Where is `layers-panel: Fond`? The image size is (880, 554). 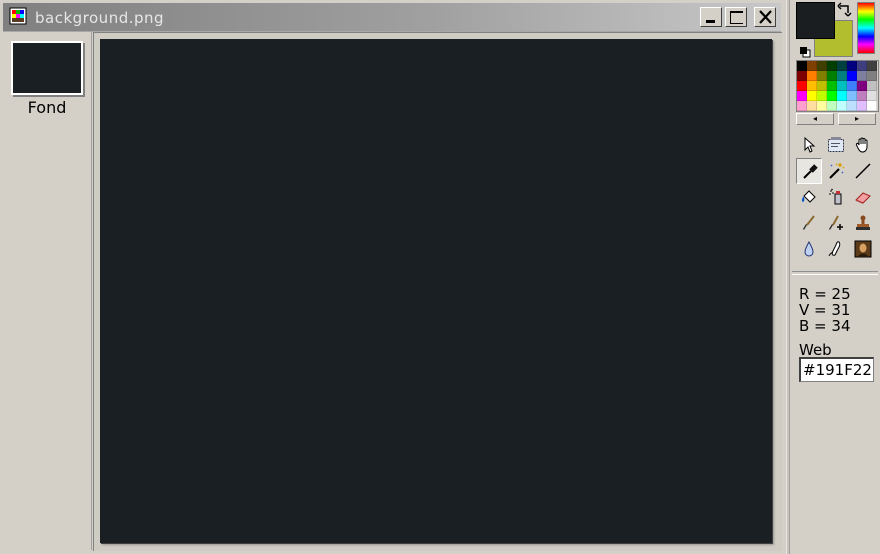 layers-panel: Fond is located at coordinates (47, 291).